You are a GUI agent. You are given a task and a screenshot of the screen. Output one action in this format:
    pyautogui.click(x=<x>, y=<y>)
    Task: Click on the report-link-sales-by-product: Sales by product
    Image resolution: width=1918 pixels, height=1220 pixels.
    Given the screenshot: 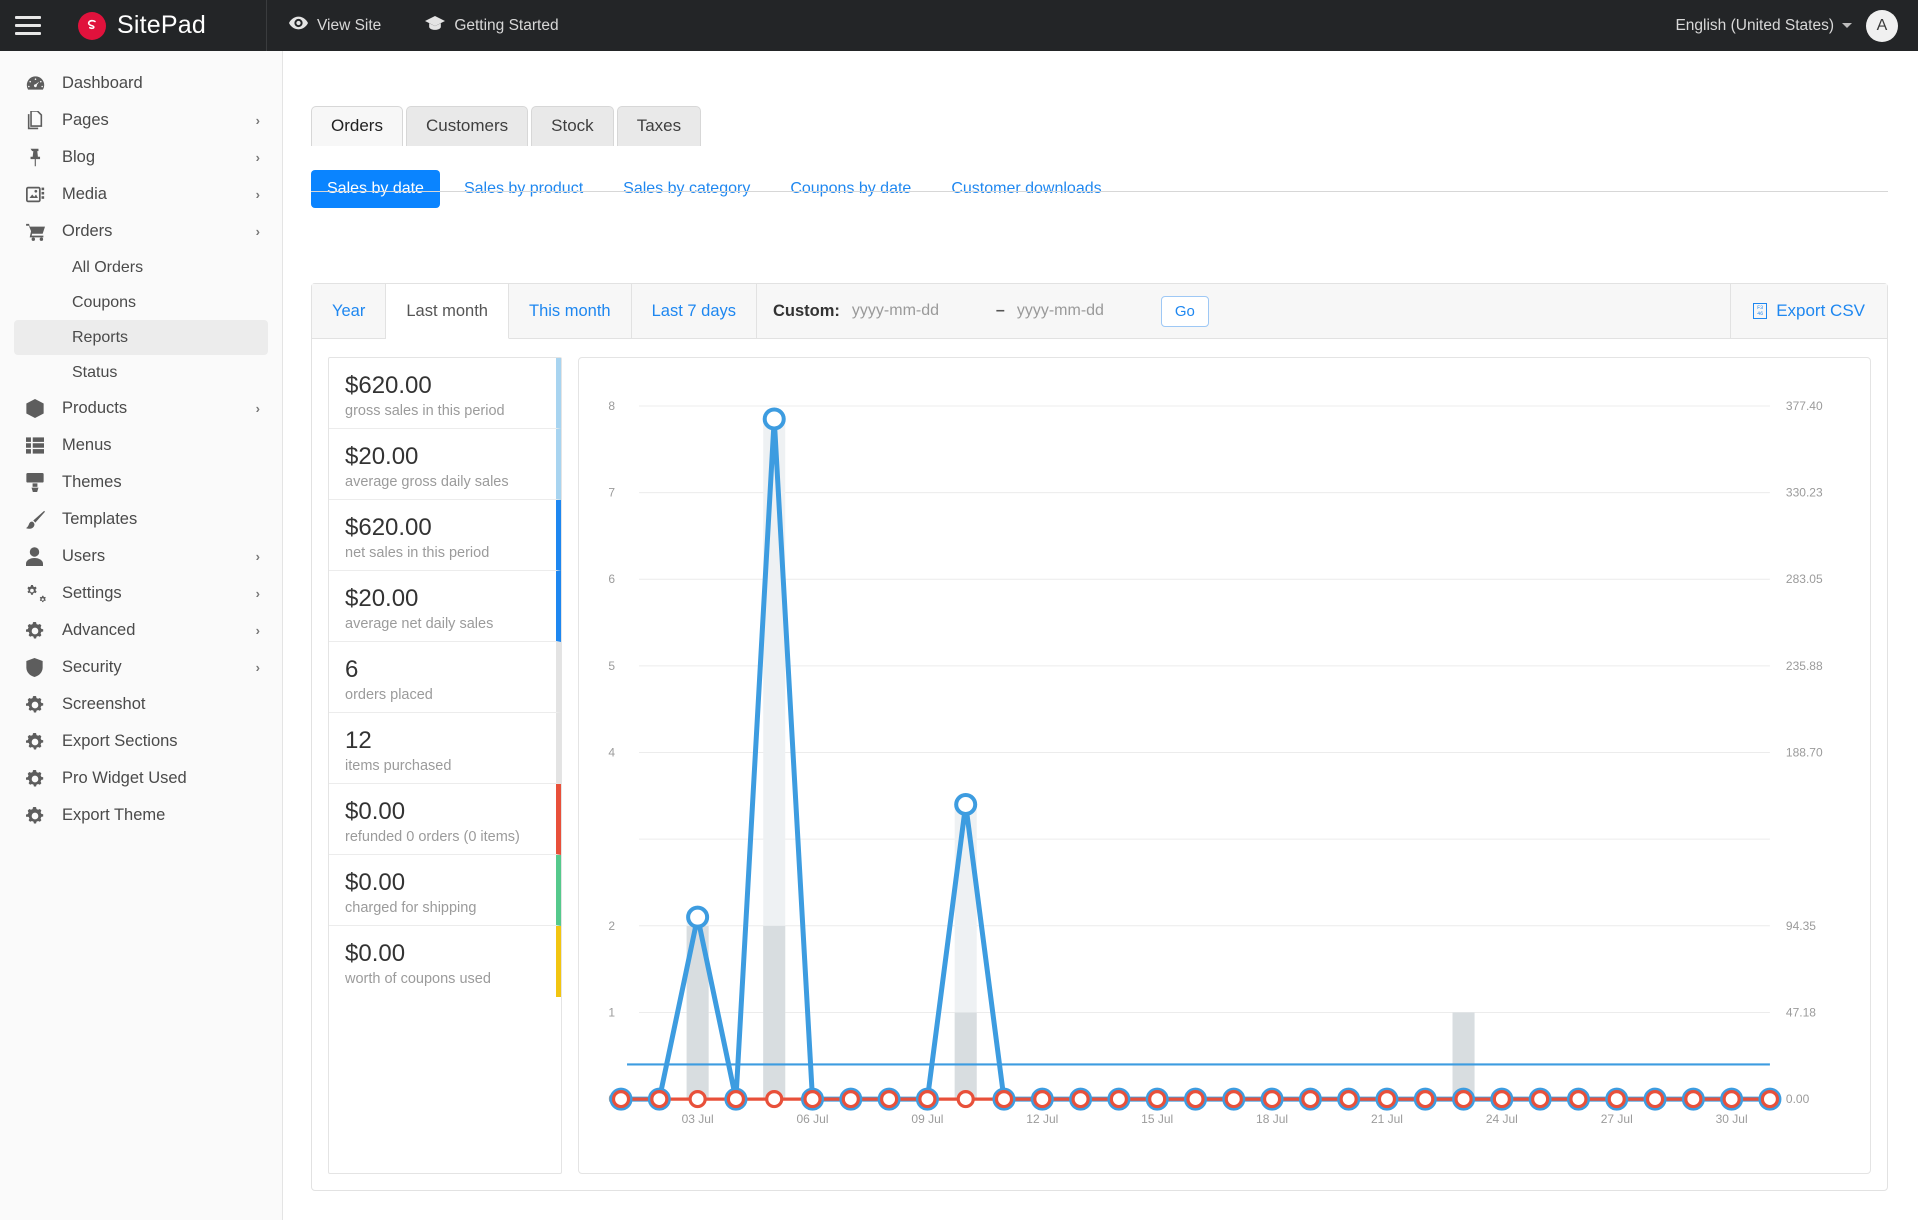 What is the action you would take?
    pyautogui.click(x=523, y=189)
    